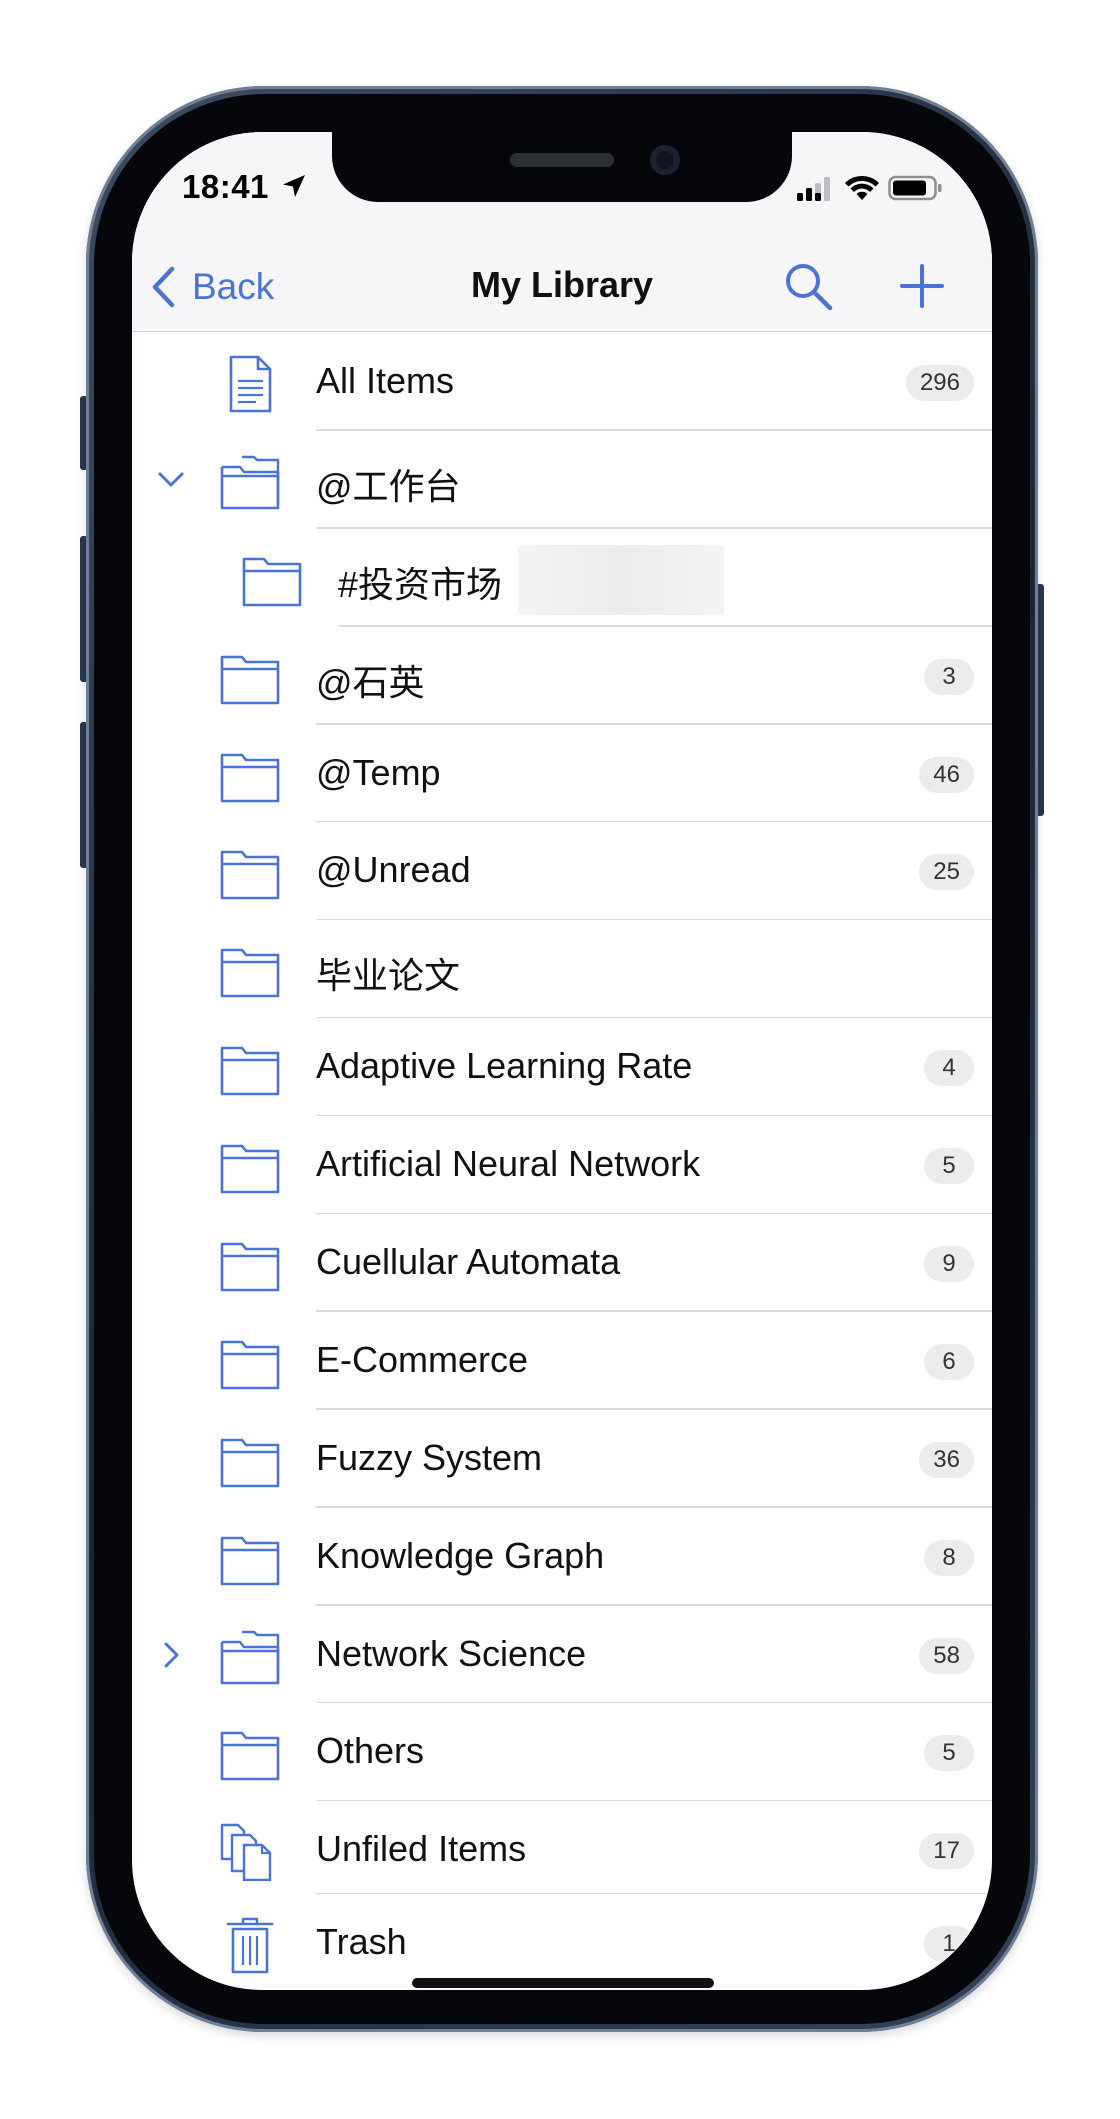 This screenshot has height=2119, width=1120. Describe the element at coordinates (388, 486) in the screenshot. I see `library-item-label: @工作台` at that location.